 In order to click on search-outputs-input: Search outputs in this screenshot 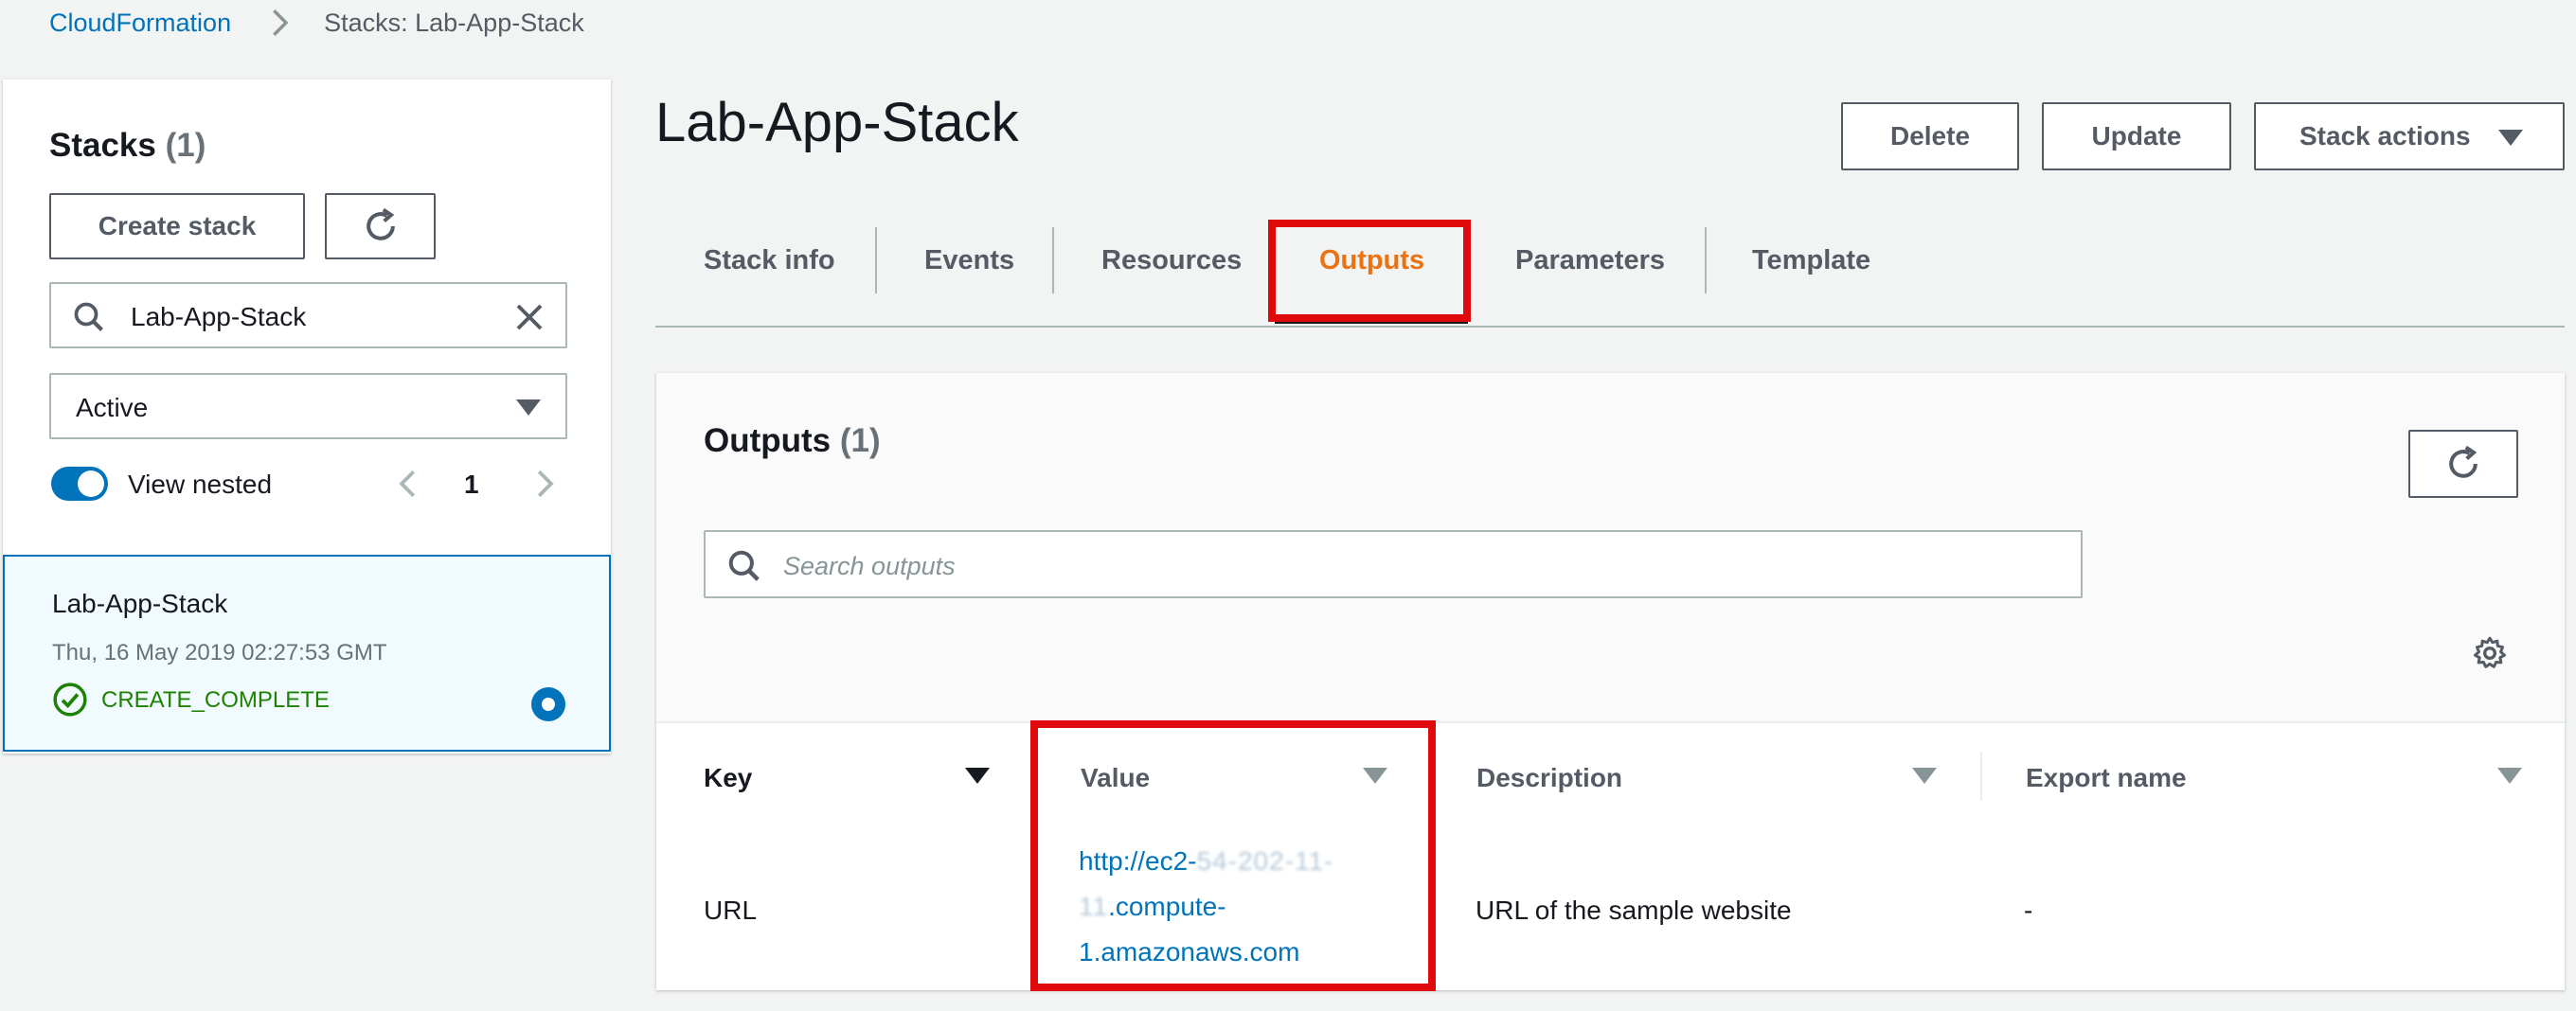, I will do `click(1393, 564)`.